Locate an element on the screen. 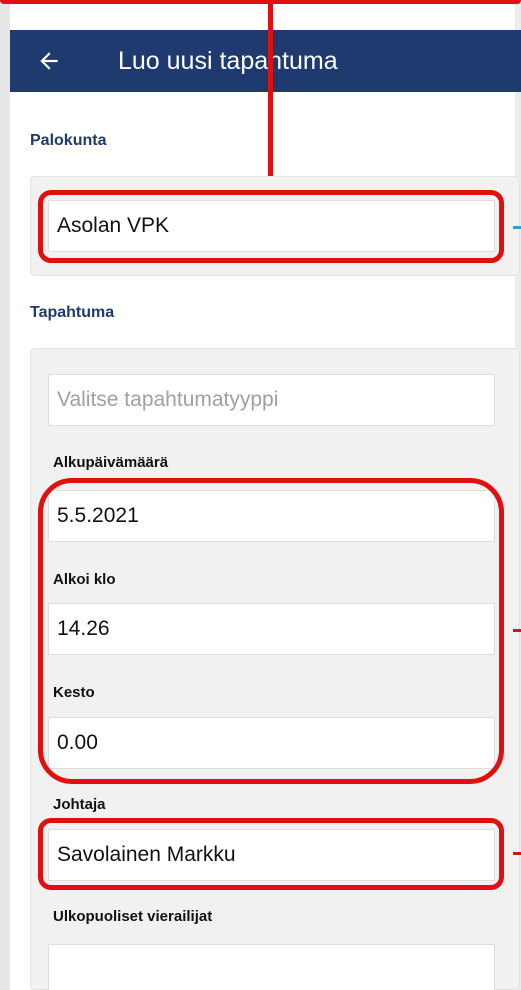  highlight-fire-brigade is located at coordinates (271, 226).